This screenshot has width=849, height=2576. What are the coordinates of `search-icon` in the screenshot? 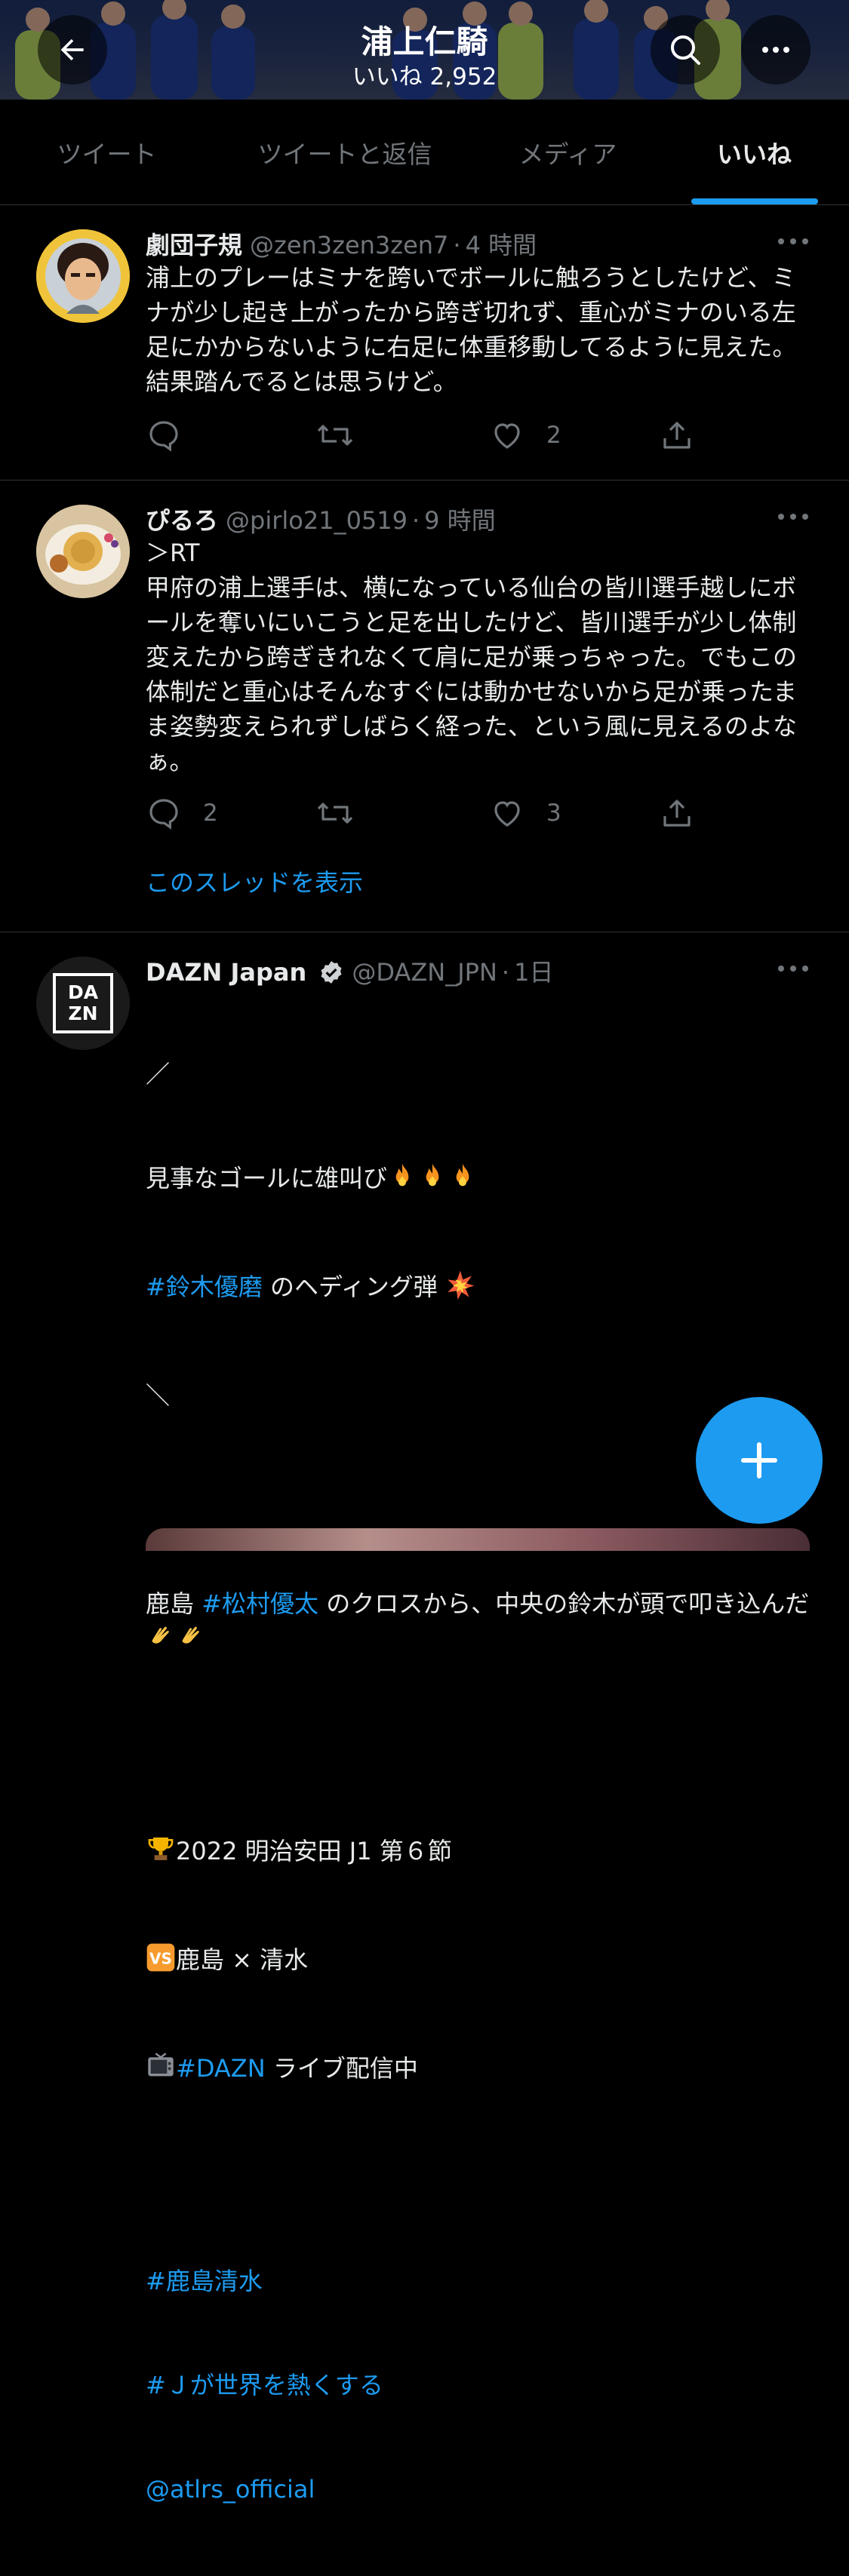 It's located at (685, 50).